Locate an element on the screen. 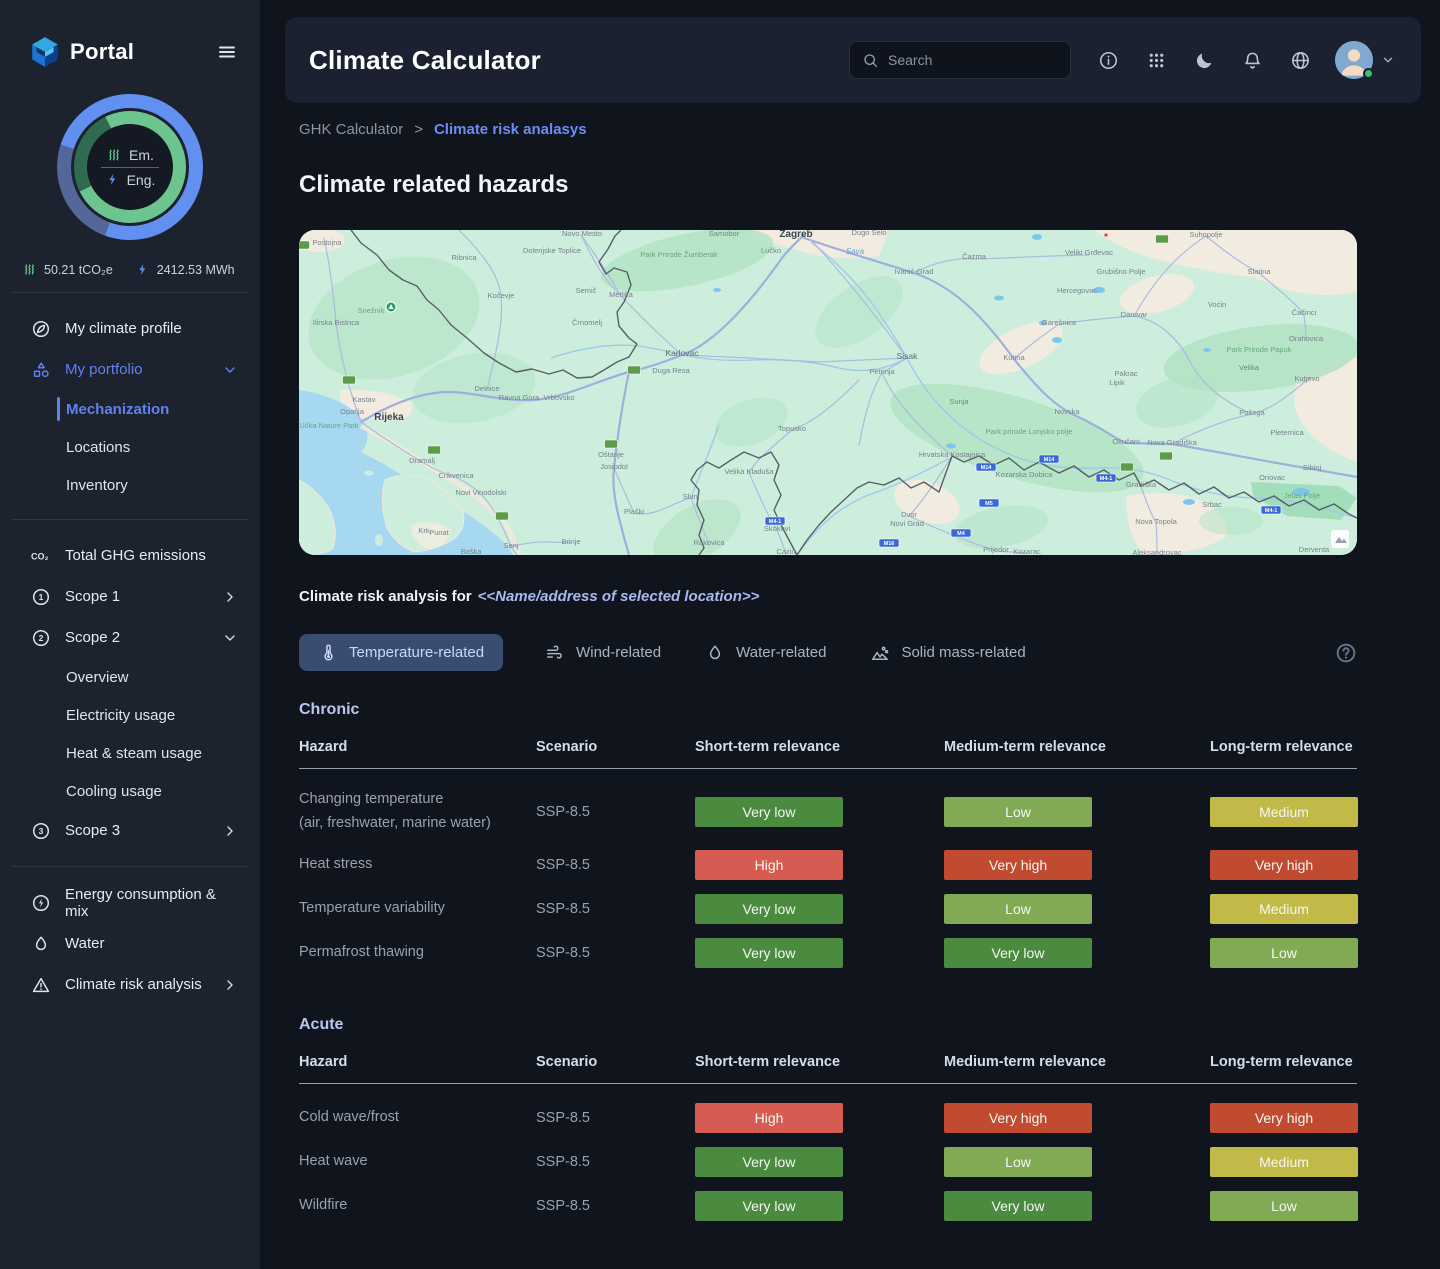 Image resolution: width=1440 pixels, height=1269 pixels. emissions-energy-gauge: Em. Eng. is located at coordinates (130, 167).